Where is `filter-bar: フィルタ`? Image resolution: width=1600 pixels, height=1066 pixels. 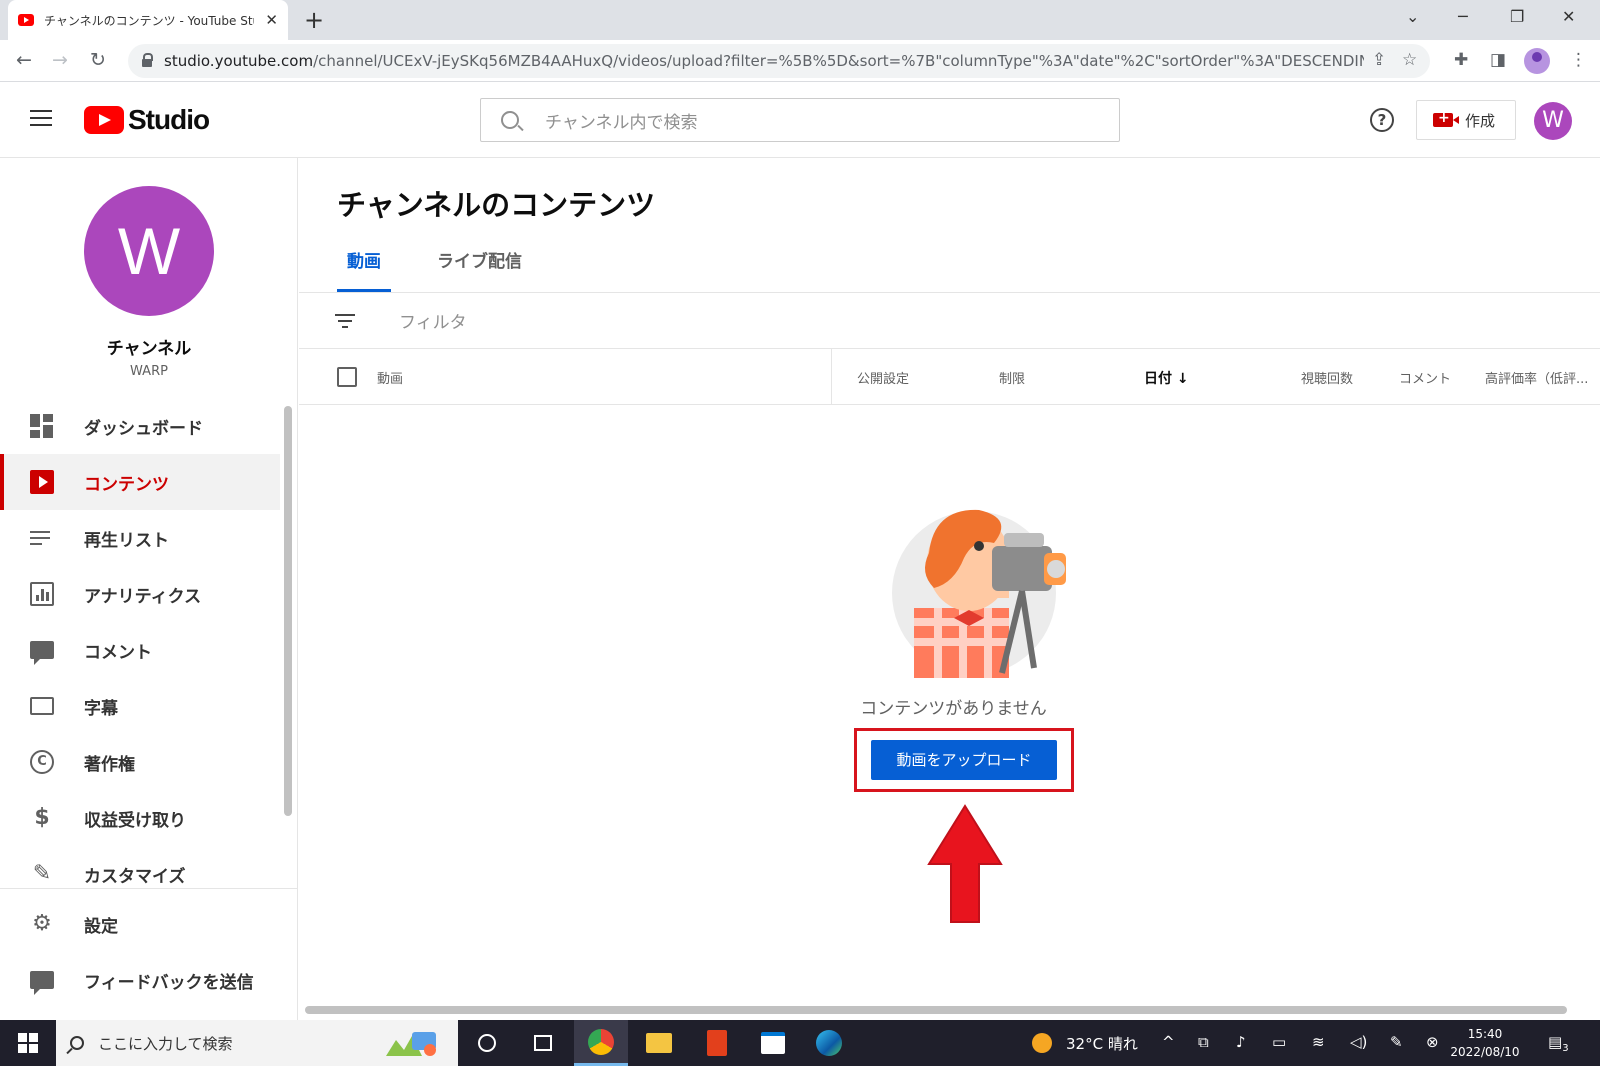
filter-bar: フィルタ is located at coordinates (949, 321).